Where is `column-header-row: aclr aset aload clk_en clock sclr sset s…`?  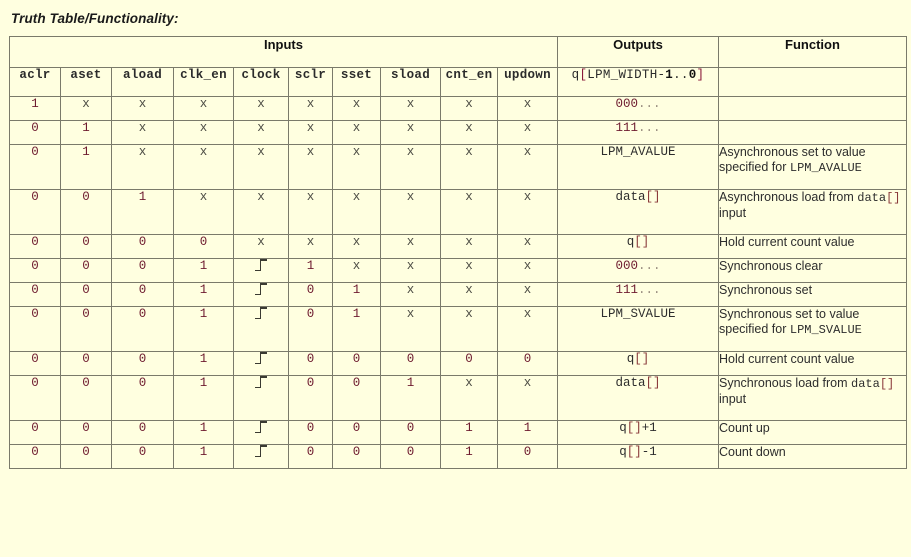
column-header-row: aclr aset aload clk_en clock sclr sset s… is located at coordinates (458, 82).